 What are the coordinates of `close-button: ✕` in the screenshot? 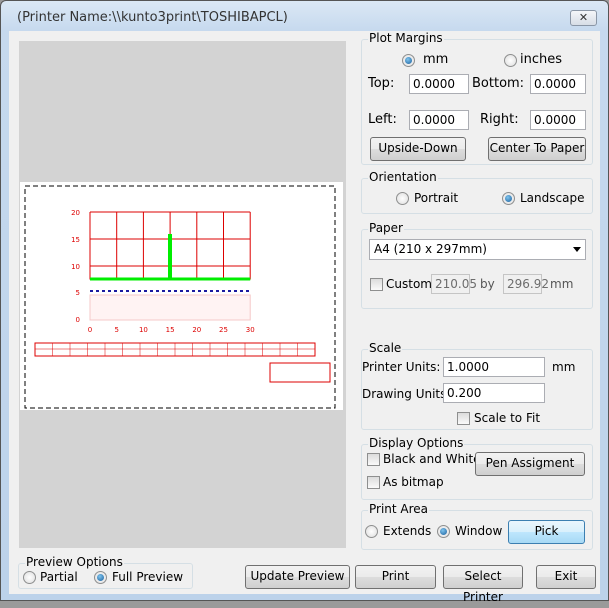 It's located at (583, 18).